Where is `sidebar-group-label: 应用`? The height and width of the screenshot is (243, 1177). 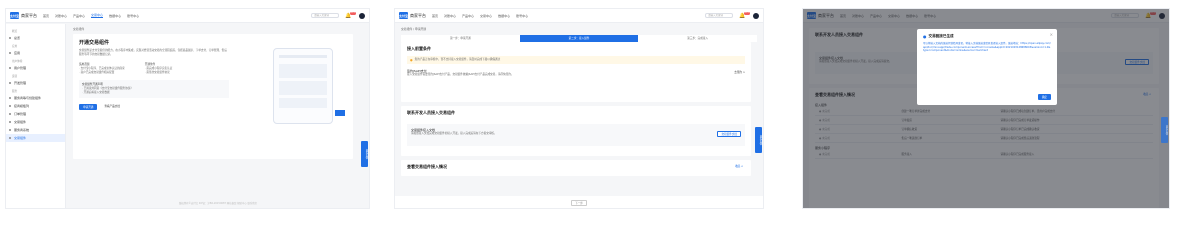 sidebar-group-label: 应用 is located at coordinates (15, 46).